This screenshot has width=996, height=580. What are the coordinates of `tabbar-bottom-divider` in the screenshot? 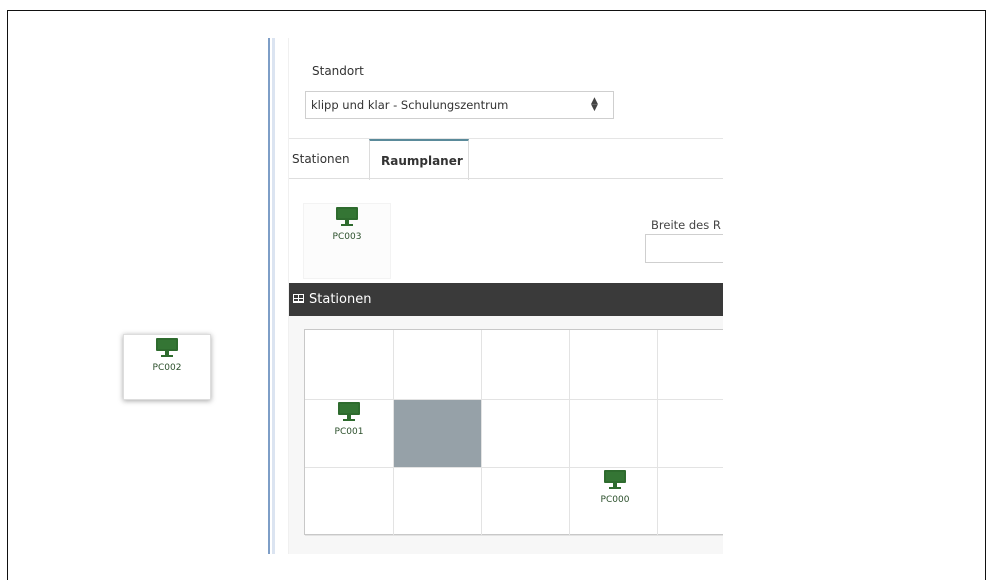 It's located at (506, 178).